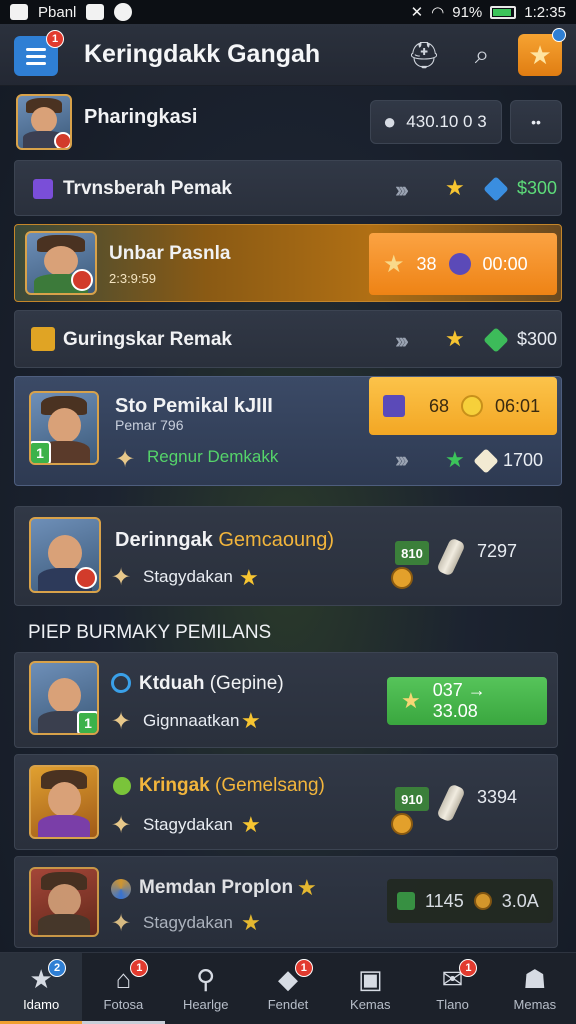  Describe the element at coordinates (191, 720) in the screenshot. I see `item-sub: Gignnaatkan` at that location.